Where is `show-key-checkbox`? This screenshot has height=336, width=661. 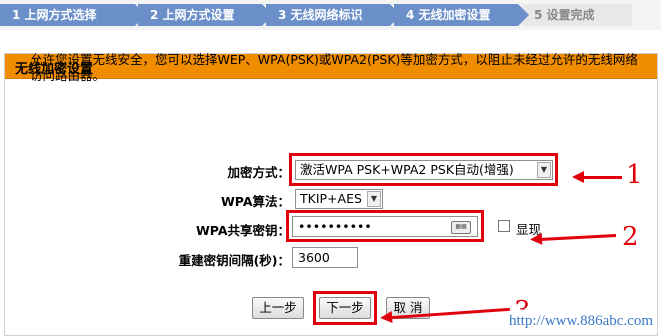 show-key-checkbox is located at coordinates (504, 226).